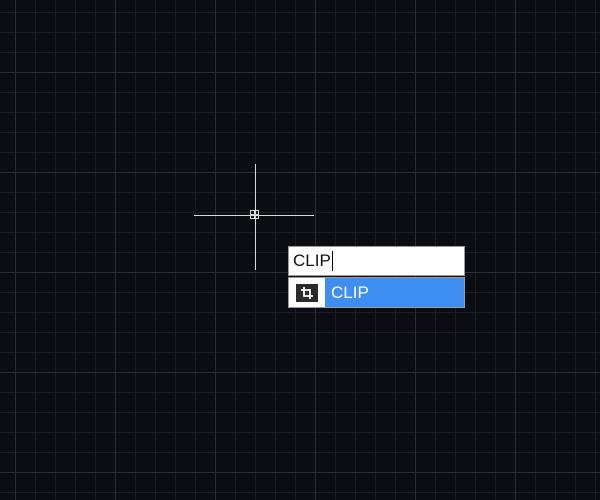 Image resolution: width=600 pixels, height=500 pixels. Describe the element at coordinates (350, 292) in the screenshot. I see `suggestion-item-label: CLIP` at that location.